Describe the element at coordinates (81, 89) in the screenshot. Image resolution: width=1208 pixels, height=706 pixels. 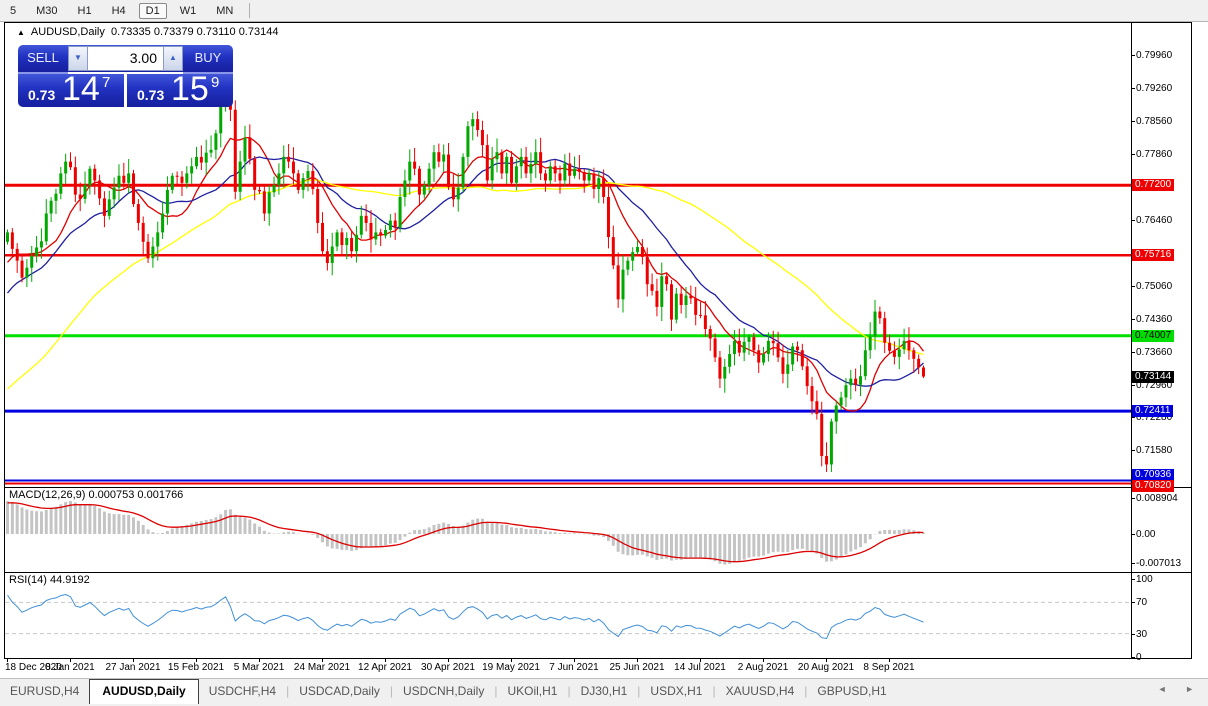
I see `bid-price-big-digits: 14` at that location.